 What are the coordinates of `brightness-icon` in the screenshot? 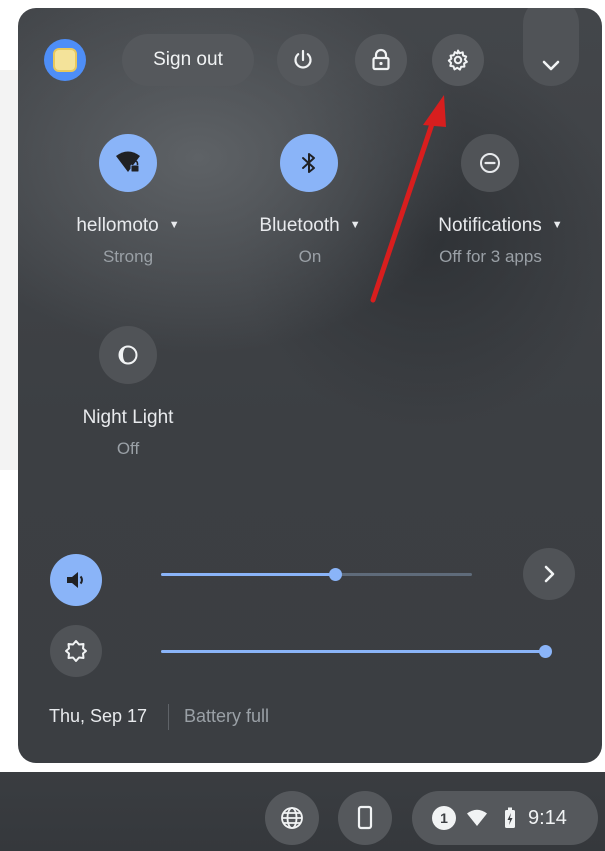 It's located at (76, 651).